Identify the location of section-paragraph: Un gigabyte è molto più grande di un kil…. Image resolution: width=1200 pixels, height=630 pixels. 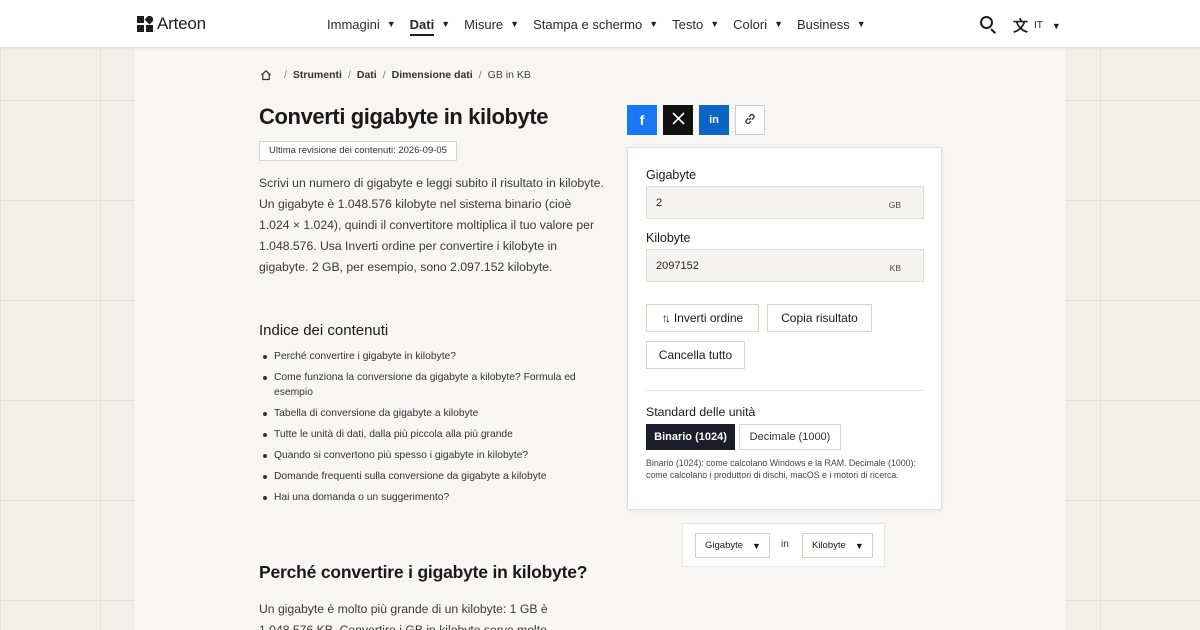
(403, 616).